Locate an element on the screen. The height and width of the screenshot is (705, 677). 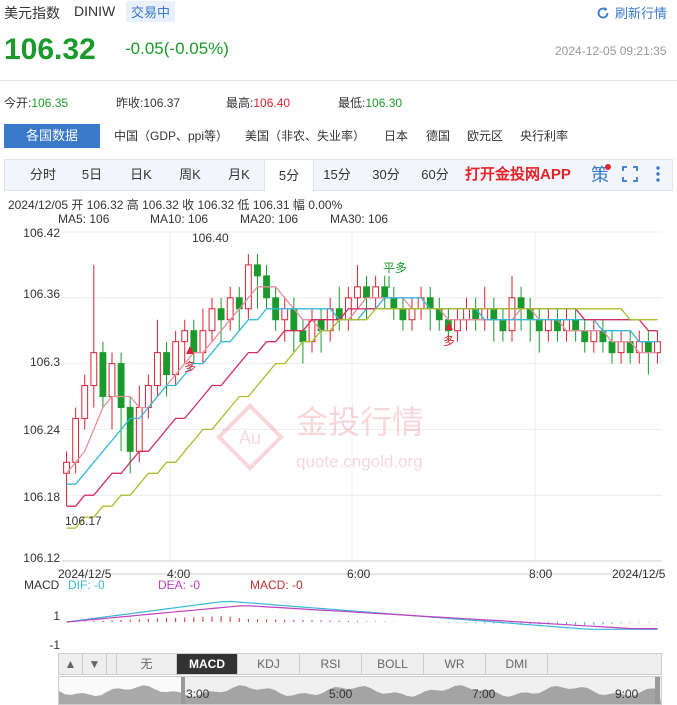
navigator-label: 9:00 is located at coordinates (627, 694).